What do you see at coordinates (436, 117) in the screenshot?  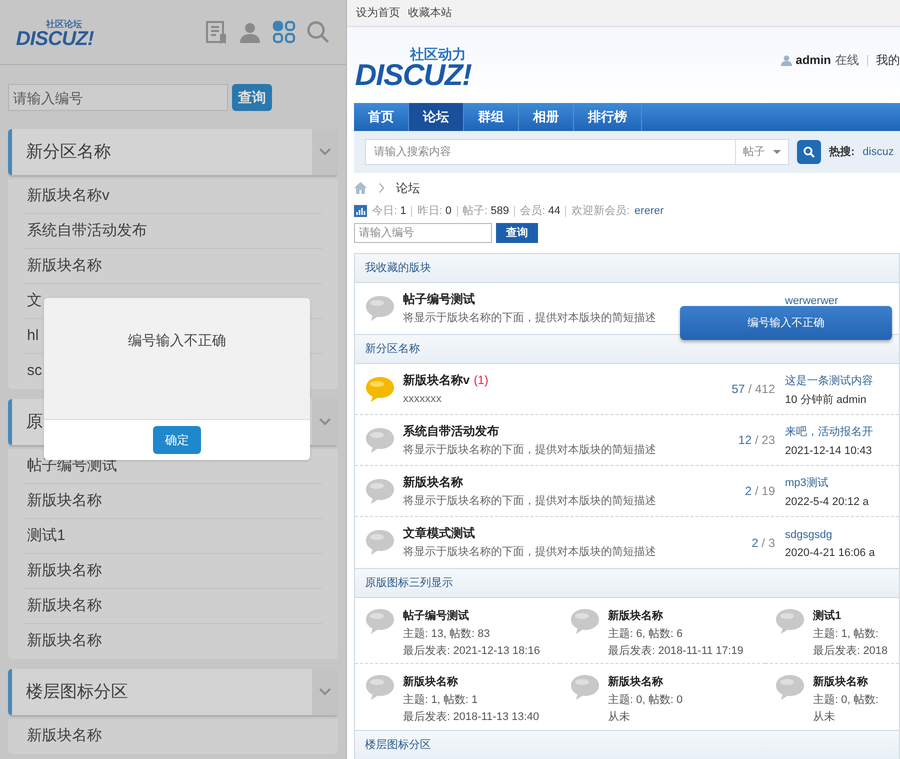 I see `nav-tab: 论坛` at bounding box center [436, 117].